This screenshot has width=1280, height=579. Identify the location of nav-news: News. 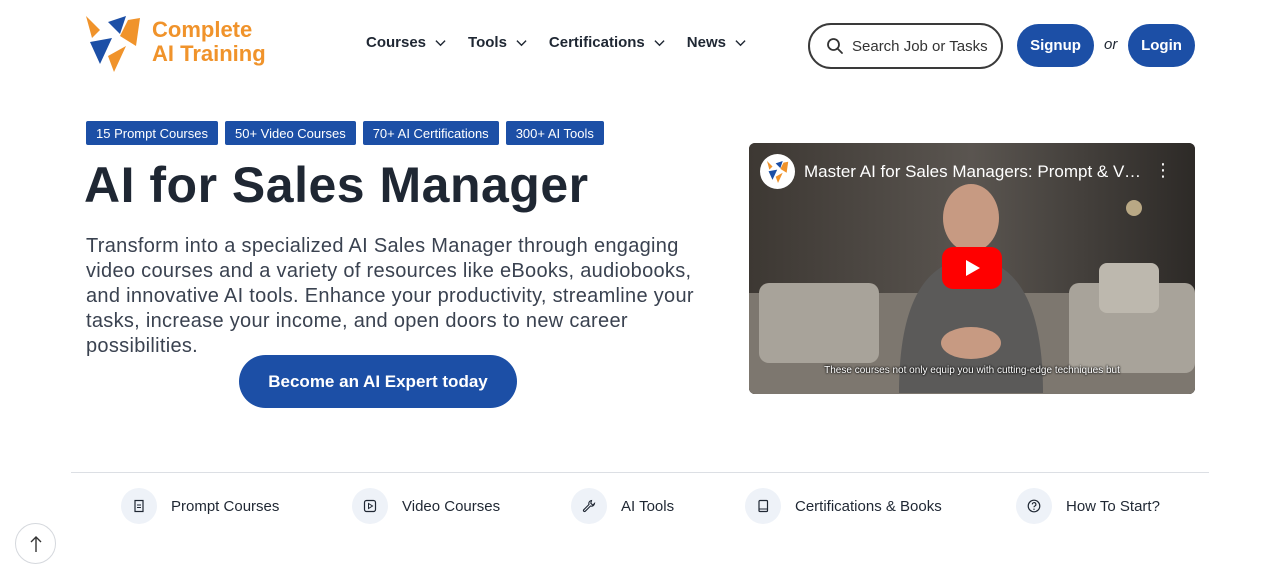
(716, 42).